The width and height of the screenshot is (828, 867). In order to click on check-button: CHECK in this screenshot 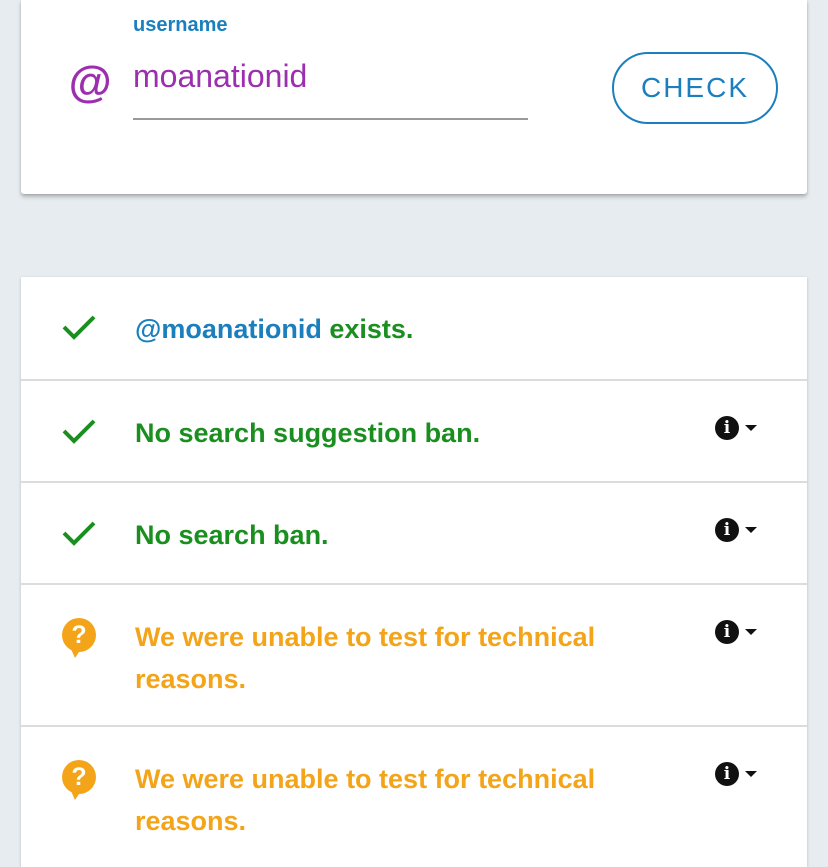, I will do `click(695, 88)`.